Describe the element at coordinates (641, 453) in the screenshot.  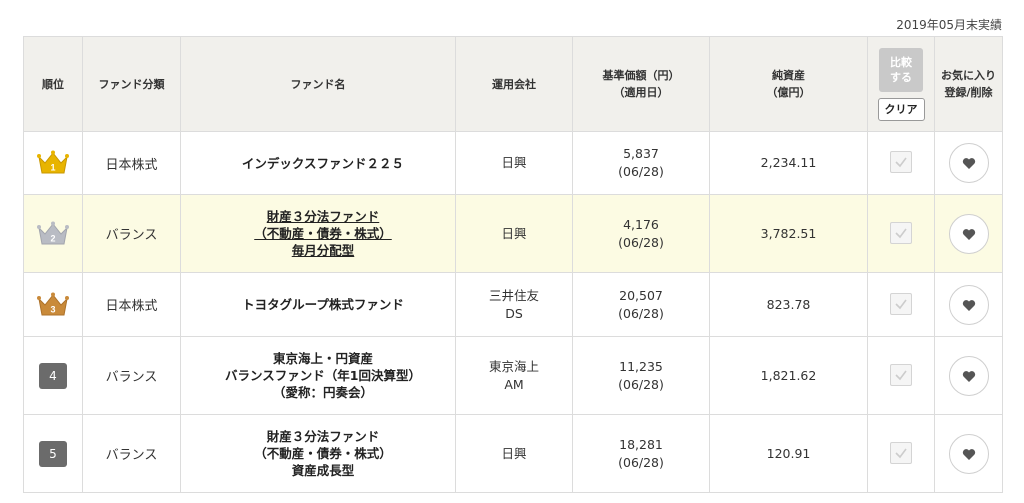
I see `price-cell: 18,281 (06/28)` at that location.